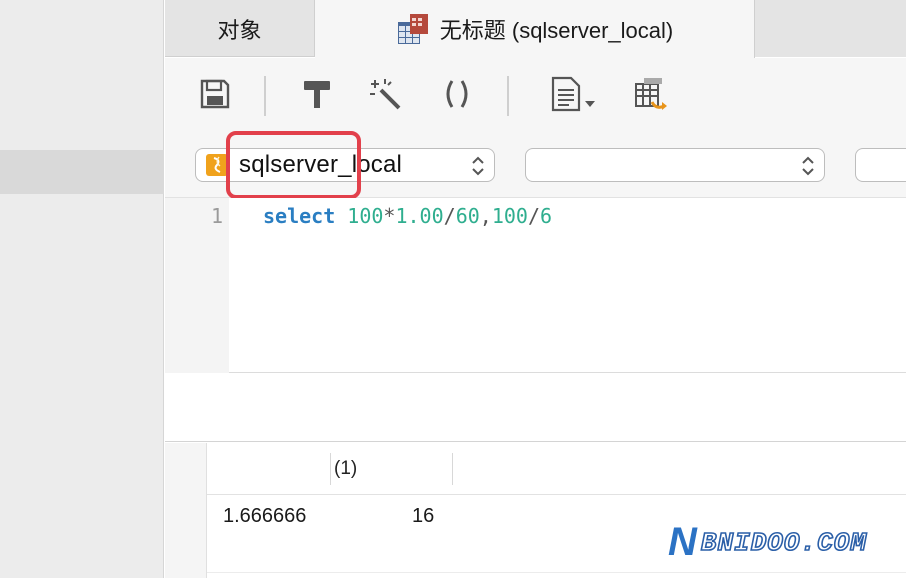  I want to click on tab-bar: 对象 无标题 (sqlserver_local), so click(535, 29).